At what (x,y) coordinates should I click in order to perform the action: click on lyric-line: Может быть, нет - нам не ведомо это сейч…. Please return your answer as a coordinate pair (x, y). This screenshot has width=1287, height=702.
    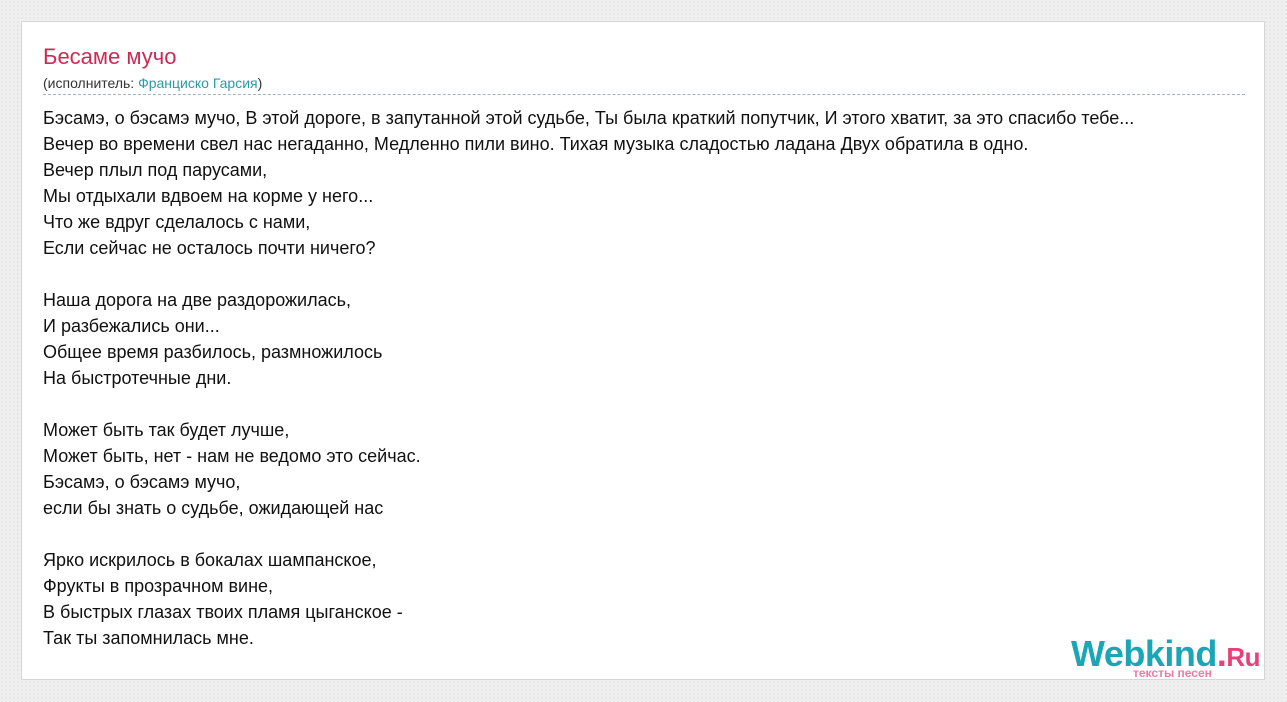
    Looking at the image, I should click on (232, 456).